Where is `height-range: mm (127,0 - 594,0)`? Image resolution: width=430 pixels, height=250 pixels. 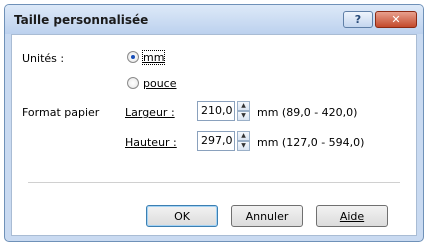
height-range: mm (127,0 - 594,0) is located at coordinates (311, 142).